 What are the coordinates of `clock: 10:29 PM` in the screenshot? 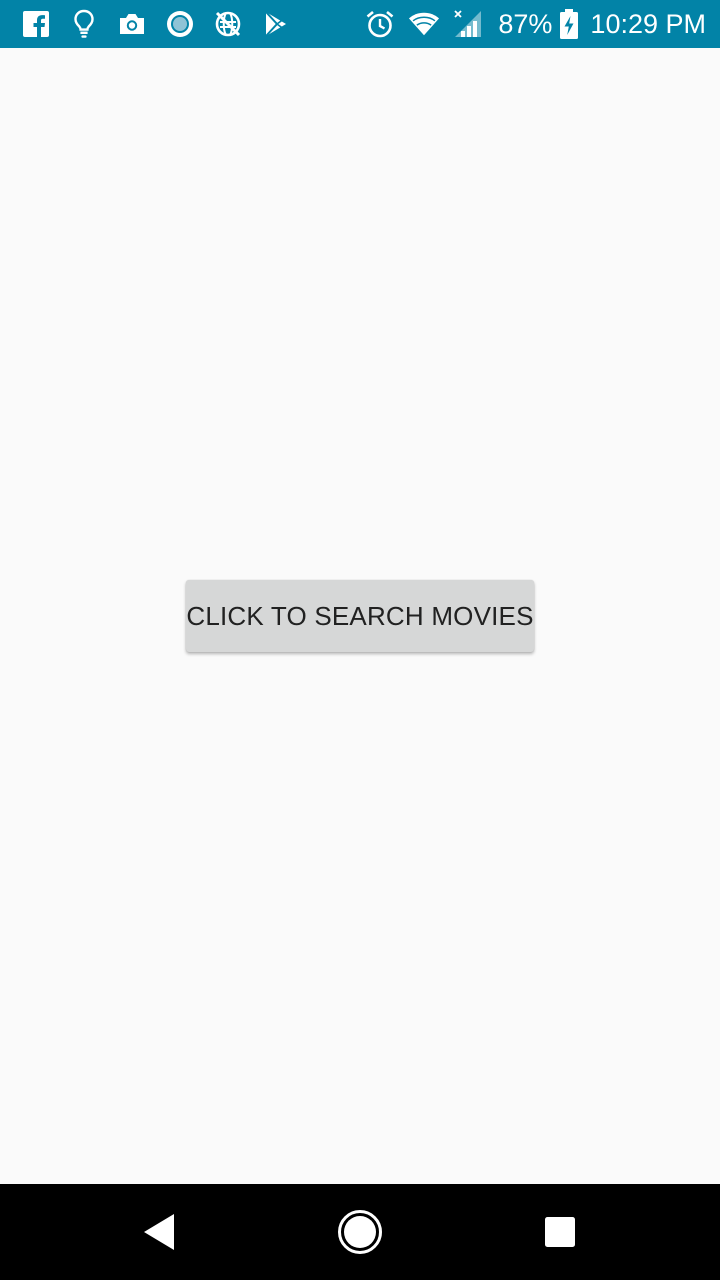 It's located at (648, 23).